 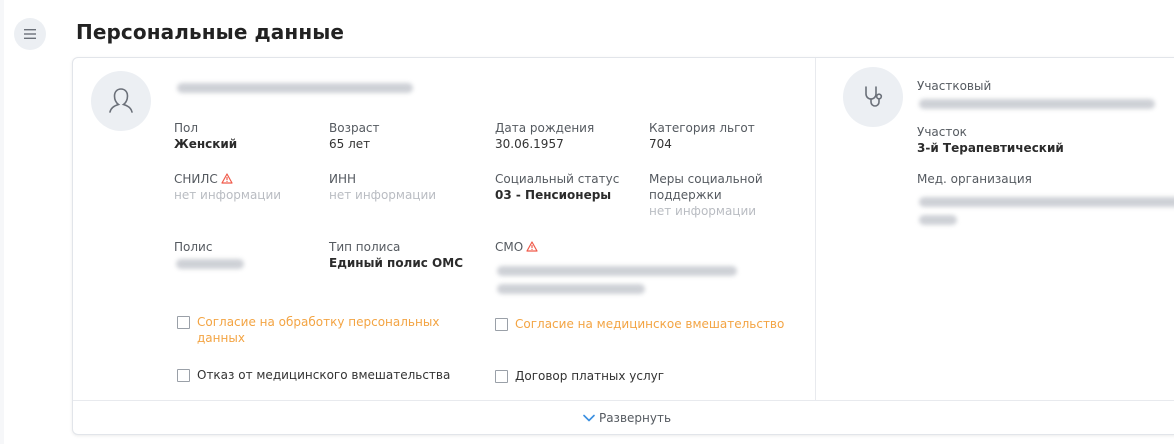 What do you see at coordinates (544, 136) in the screenshot?
I see `field-birth-date: Дата рождения 30.06.1957` at bounding box center [544, 136].